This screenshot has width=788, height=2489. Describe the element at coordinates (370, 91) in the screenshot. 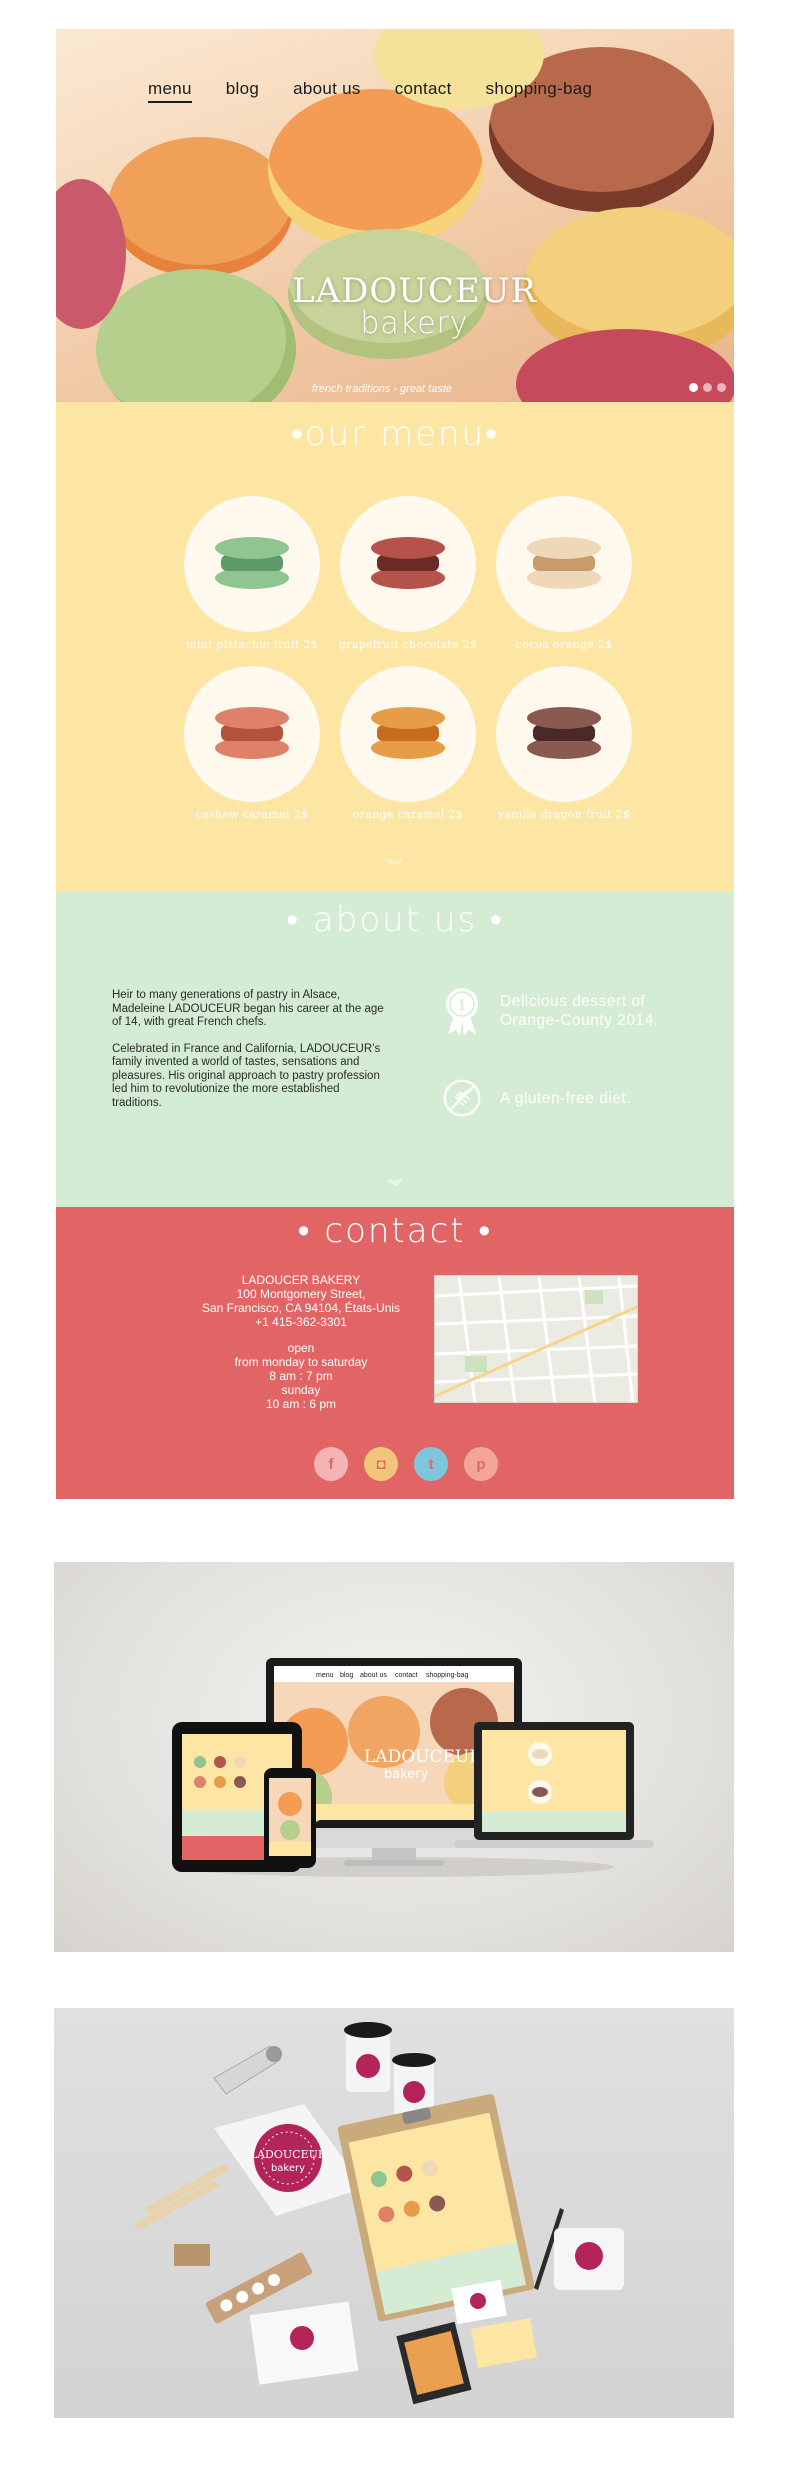

I see `main-nav: menu blog about us contact shopping-bag` at that location.